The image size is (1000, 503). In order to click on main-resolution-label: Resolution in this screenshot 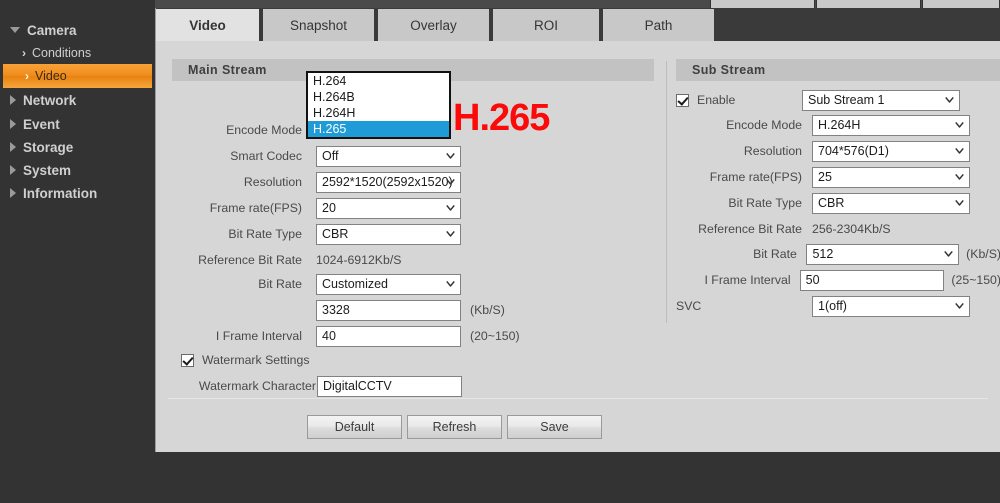, I will do `click(272, 182)`.